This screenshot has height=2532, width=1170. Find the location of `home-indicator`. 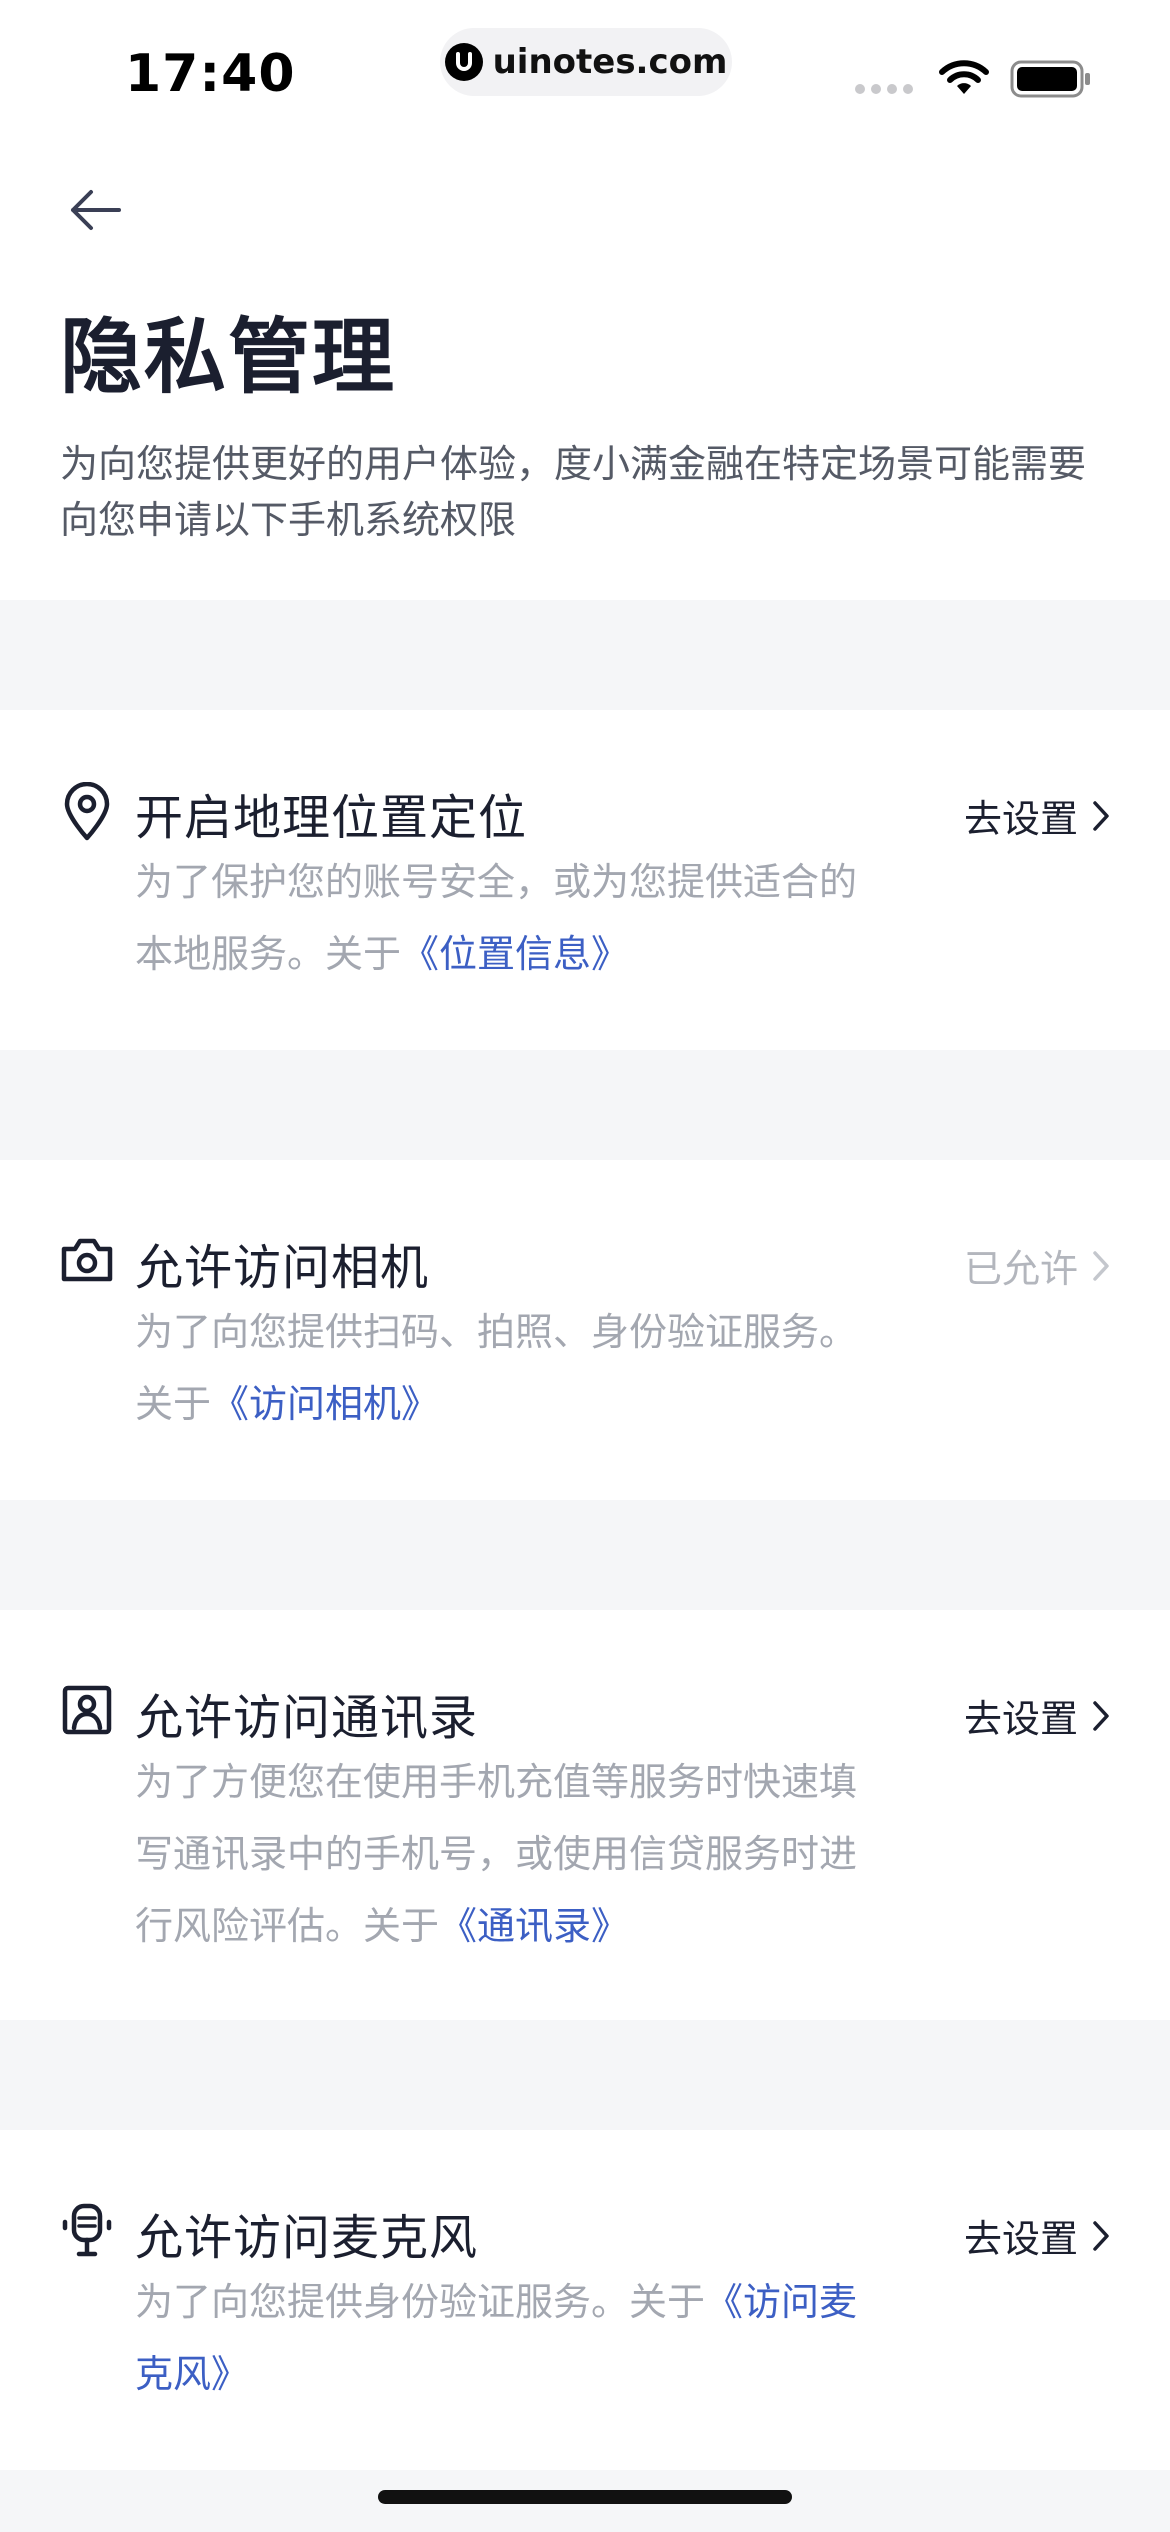

home-indicator is located at coordinates (585, 2497).